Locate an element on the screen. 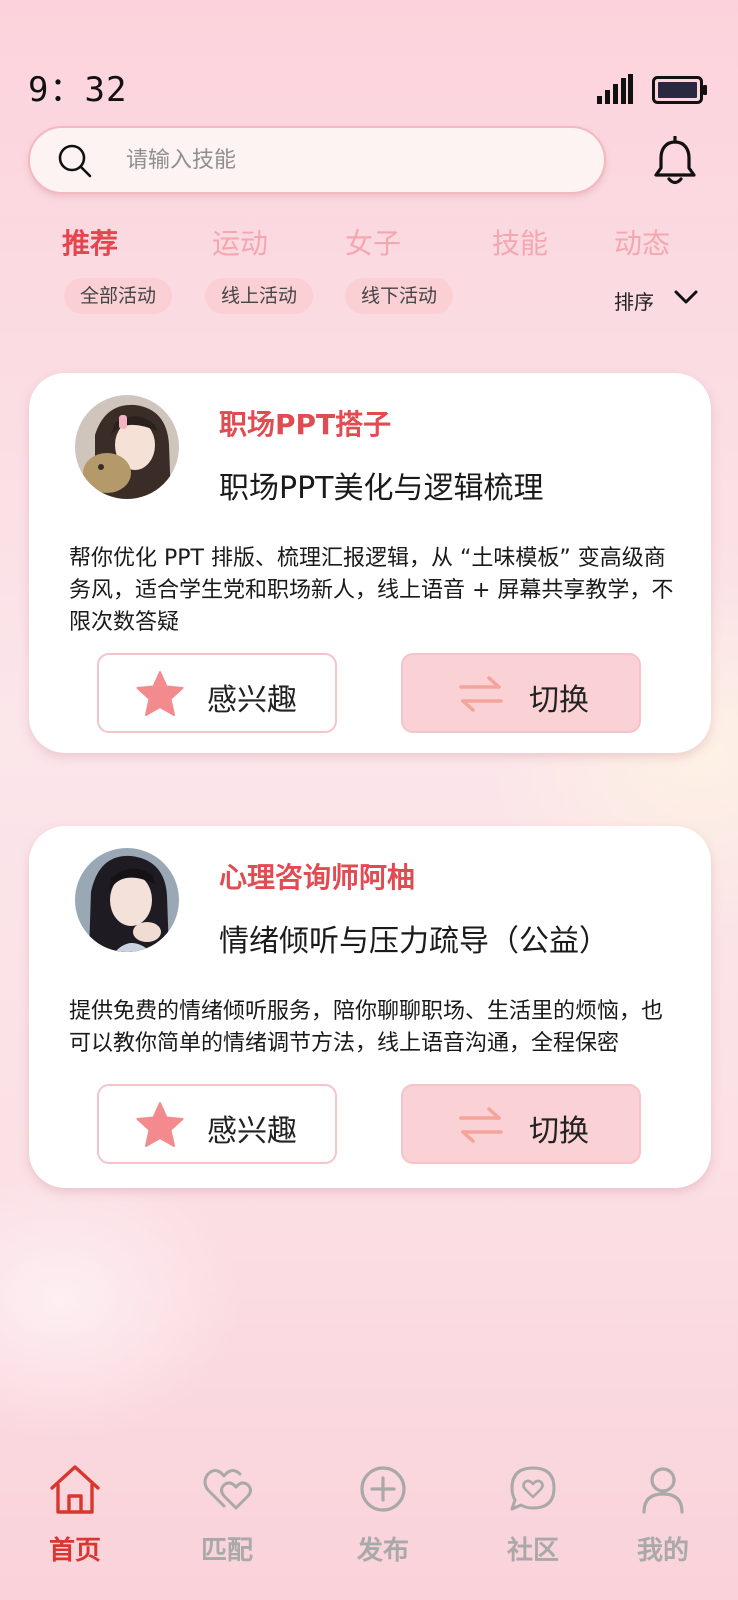 The height and width of the screenshot is (1600, 738). nav-label: 发布 is located at coordinates (382, 1551).